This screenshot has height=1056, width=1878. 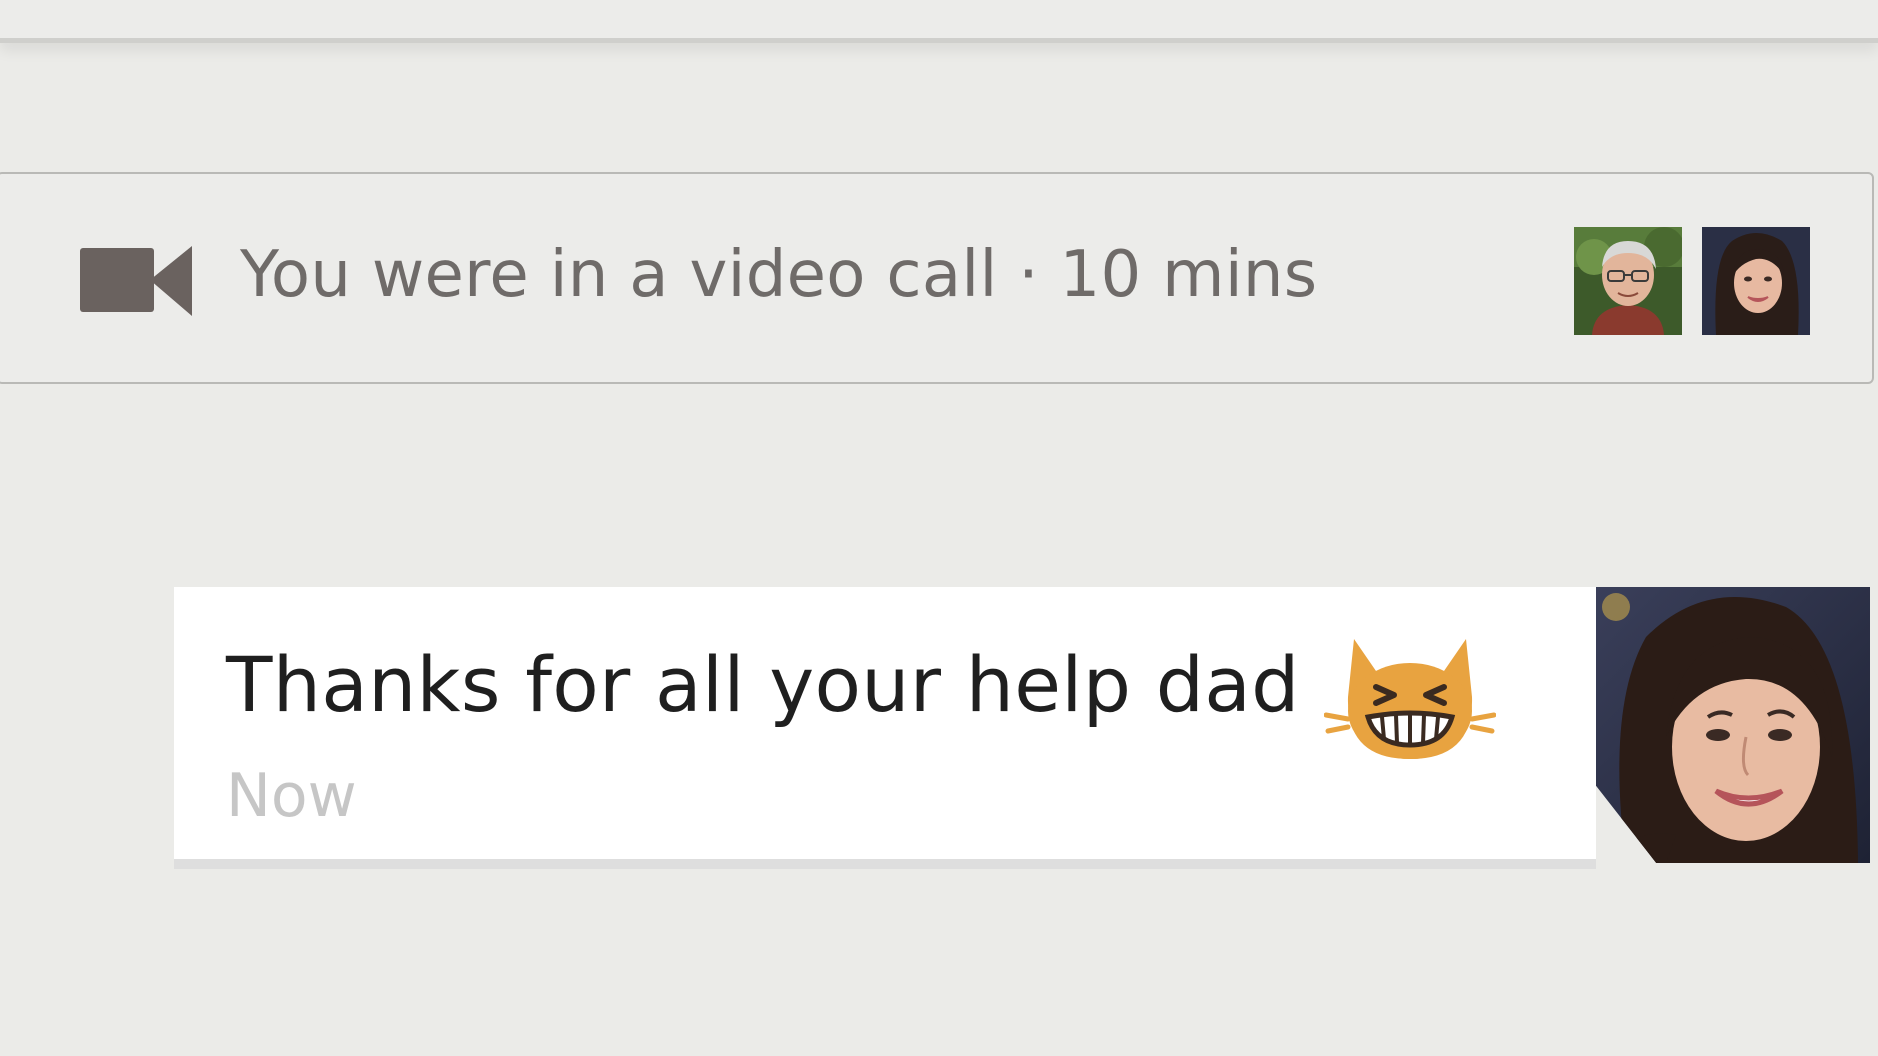 I want to click on grinning-cat-icon, so click(x=1410, y=699).